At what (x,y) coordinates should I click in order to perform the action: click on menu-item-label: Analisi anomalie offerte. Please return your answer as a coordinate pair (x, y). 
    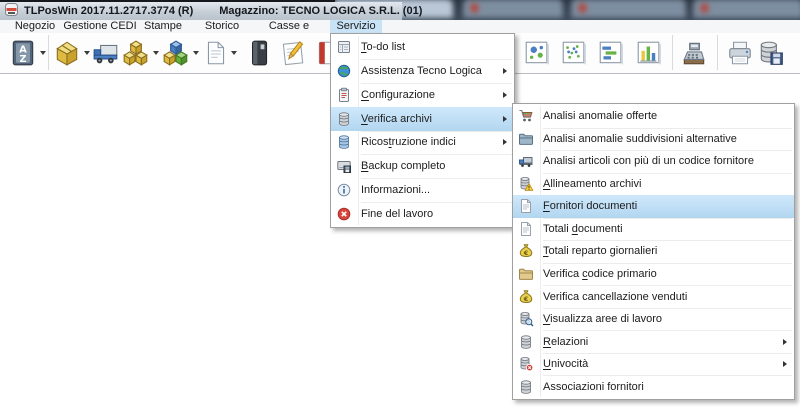
    Looking at the image, I should click on (600, 116).